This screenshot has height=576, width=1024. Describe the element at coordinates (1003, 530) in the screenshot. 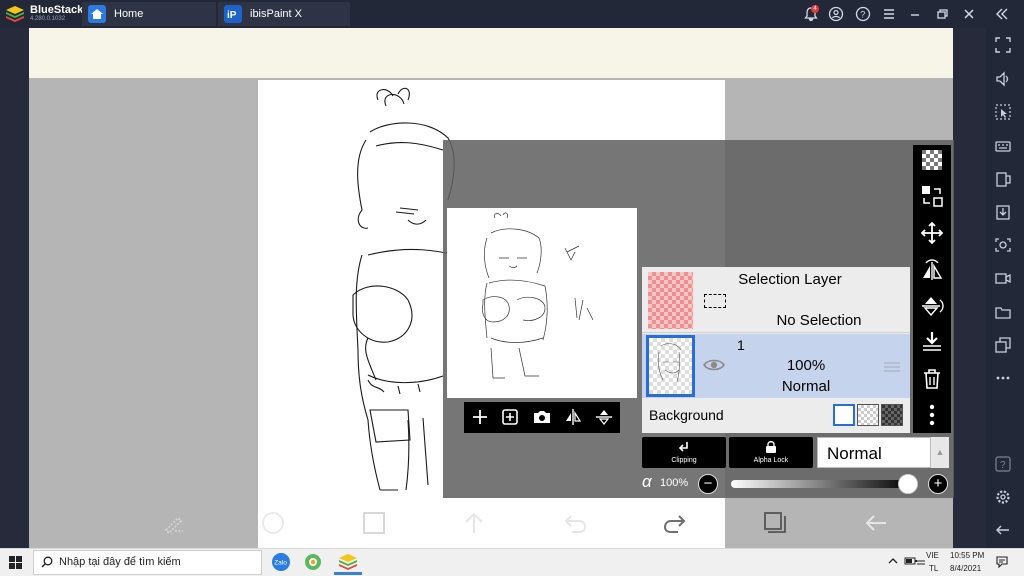

I see `back-icon` at that location.